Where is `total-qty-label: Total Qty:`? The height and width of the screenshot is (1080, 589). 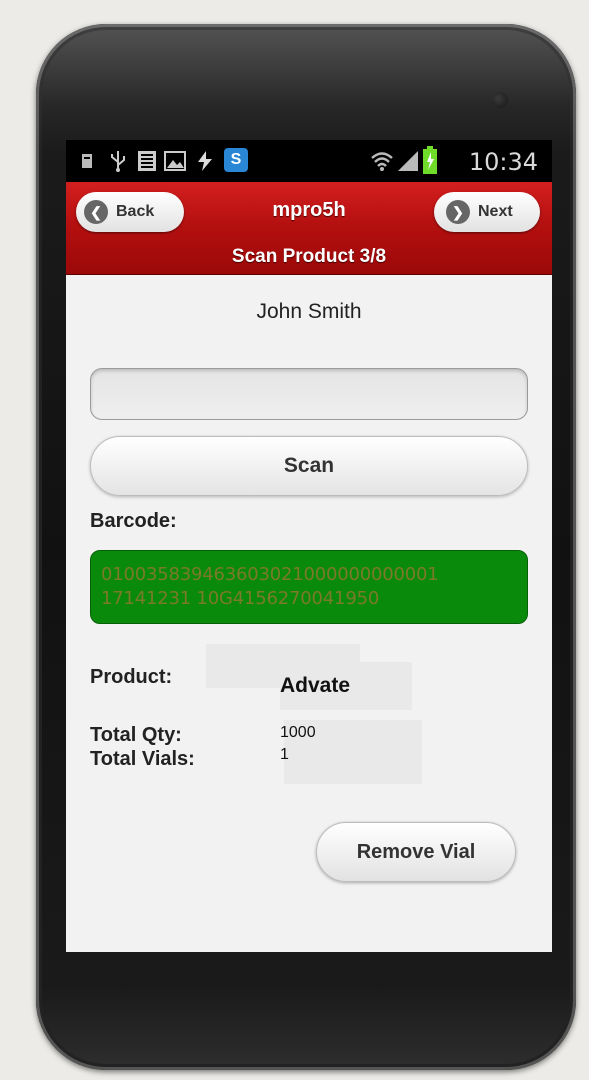
total-qty-label: Total Qty: is located at coordinates (136, 735).